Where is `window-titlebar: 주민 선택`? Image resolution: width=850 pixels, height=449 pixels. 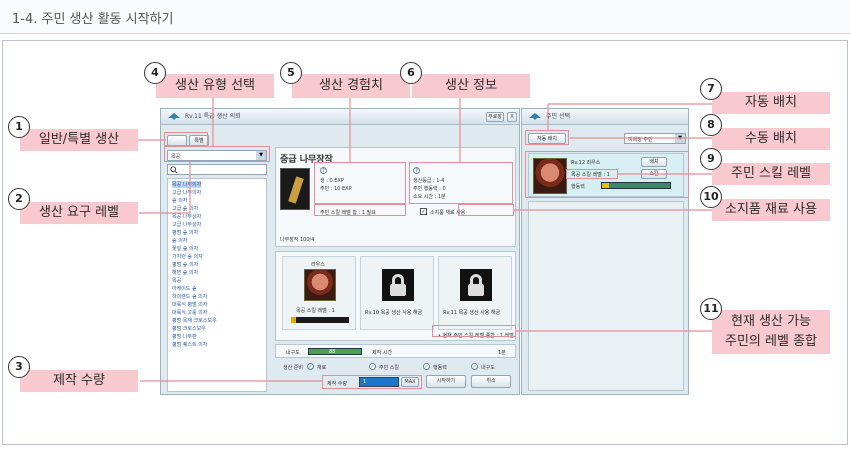 window-titlebar: 주민 선택 is located at coordinates (605, 117).